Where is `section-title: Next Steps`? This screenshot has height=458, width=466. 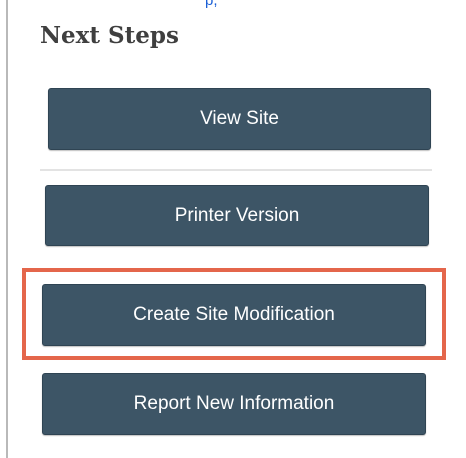
section-title: Next Steps is located at coordinates (109, 35).